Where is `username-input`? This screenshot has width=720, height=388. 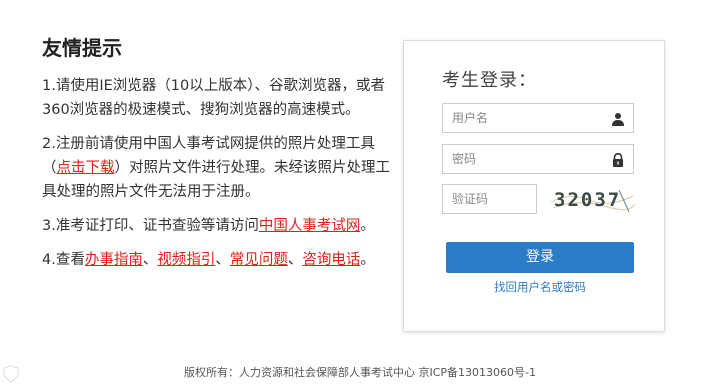 username-input is located at coordinates (522, 118).